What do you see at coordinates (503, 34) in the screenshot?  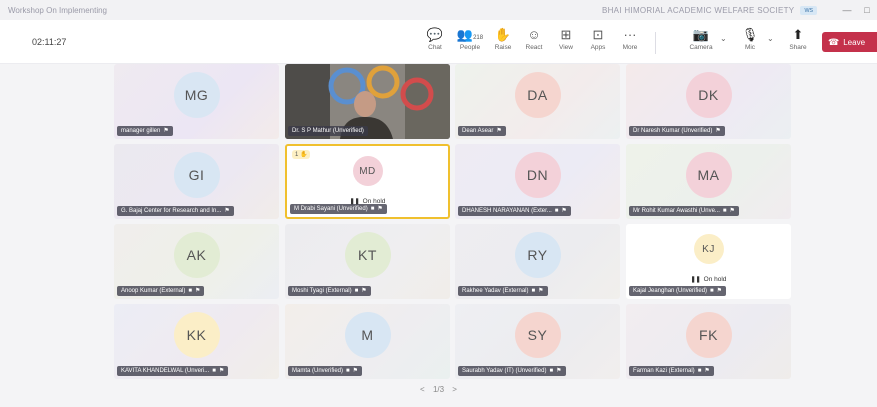 I see `raise-hand-icon: ✋` at bounding box center [503, 34].